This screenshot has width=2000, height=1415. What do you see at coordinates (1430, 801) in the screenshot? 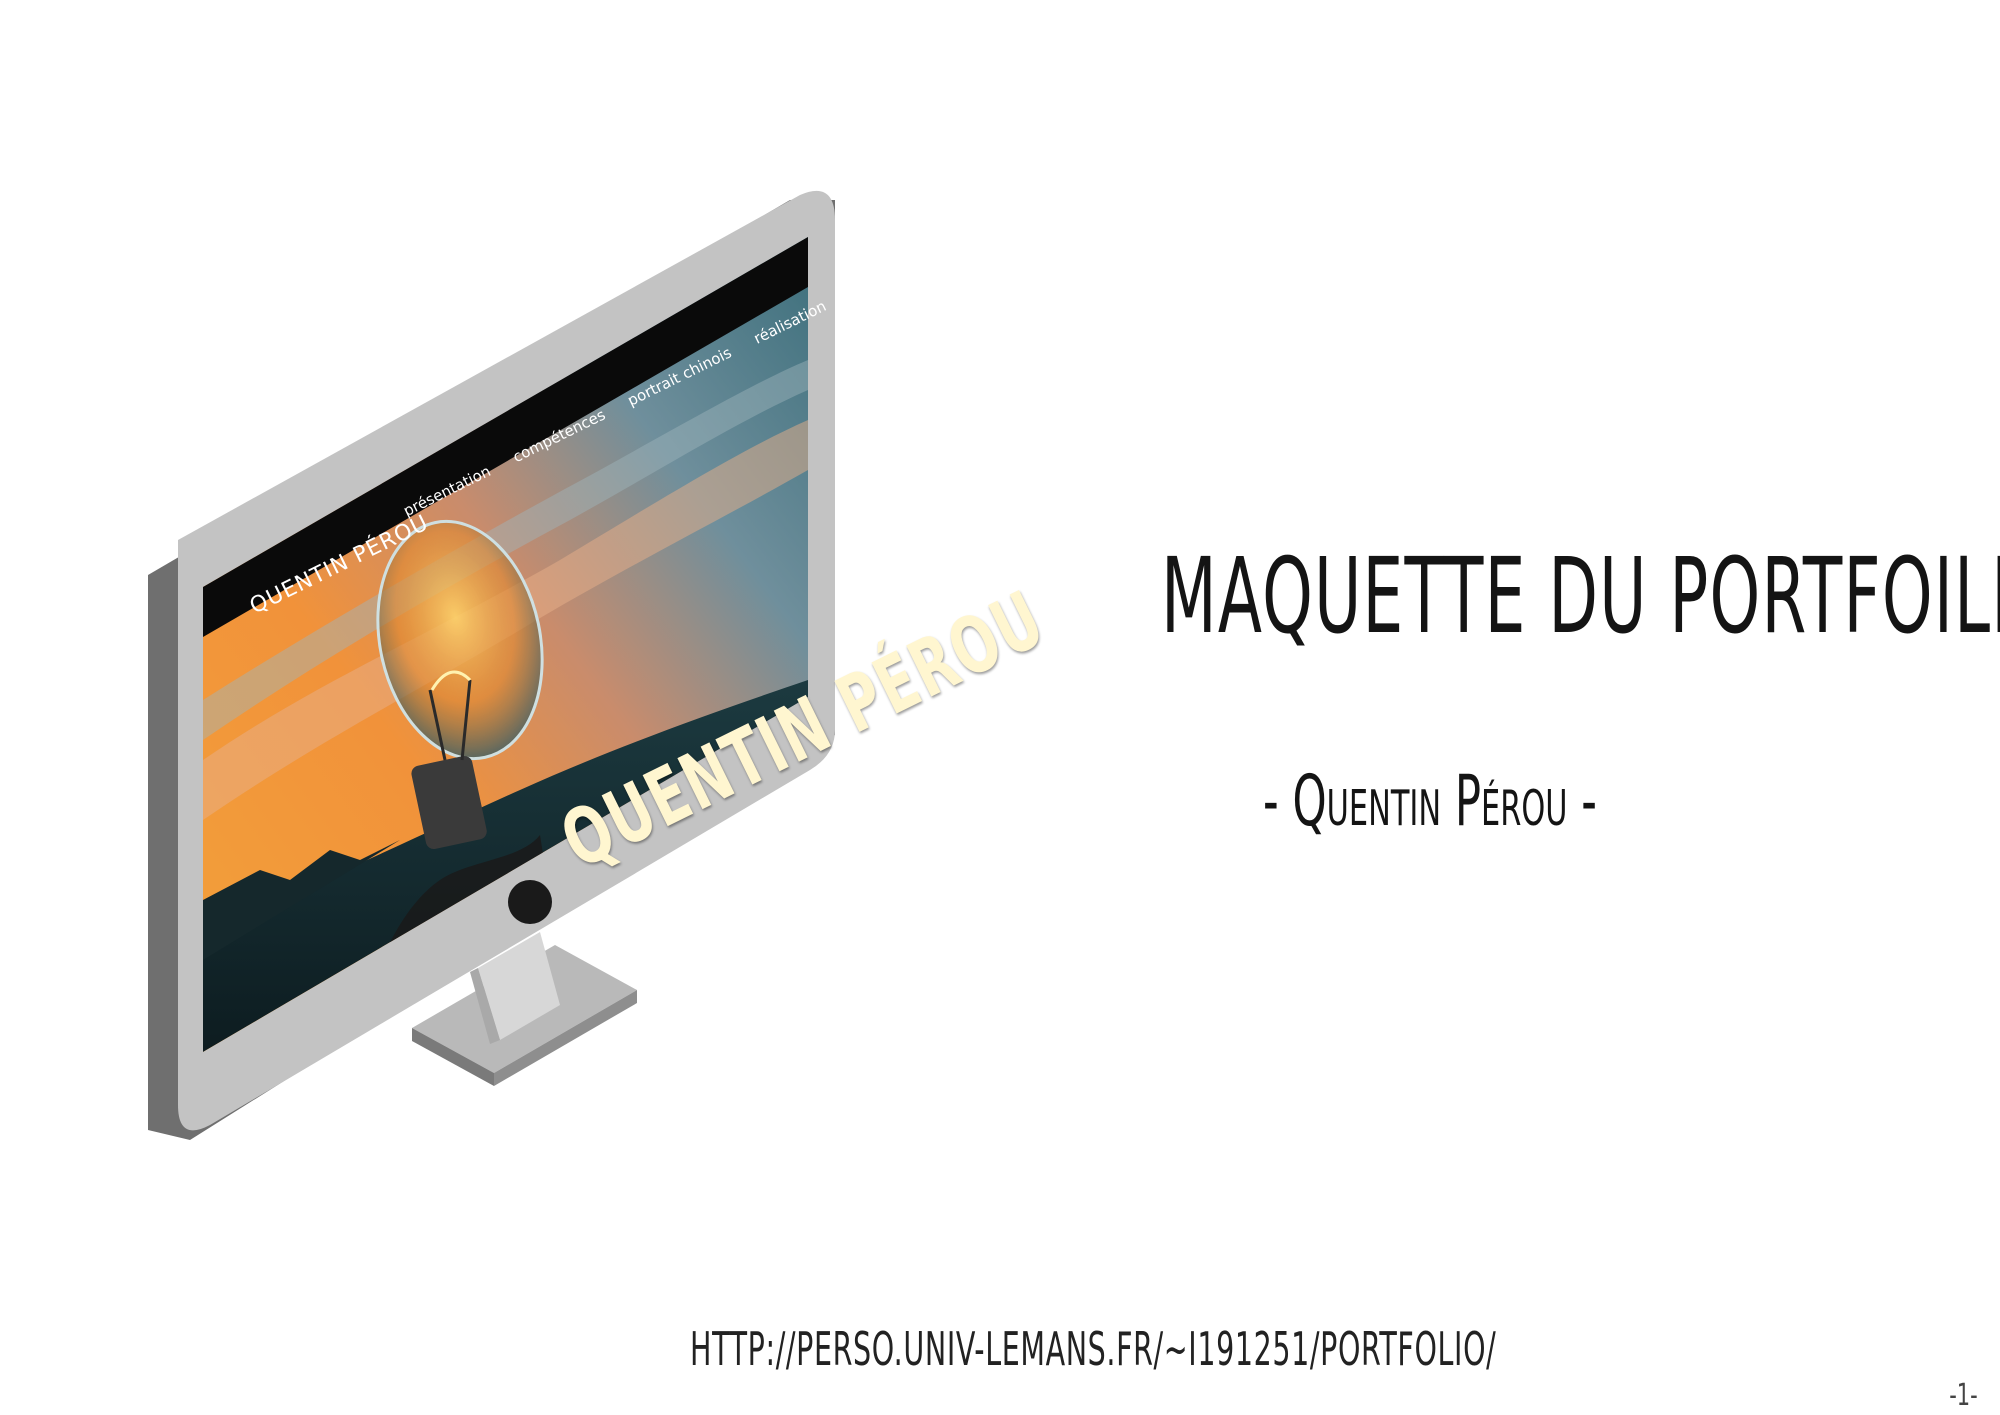
I see `page-subtitle: - Quentin Pérou -` at bounding box center [1430, 801].